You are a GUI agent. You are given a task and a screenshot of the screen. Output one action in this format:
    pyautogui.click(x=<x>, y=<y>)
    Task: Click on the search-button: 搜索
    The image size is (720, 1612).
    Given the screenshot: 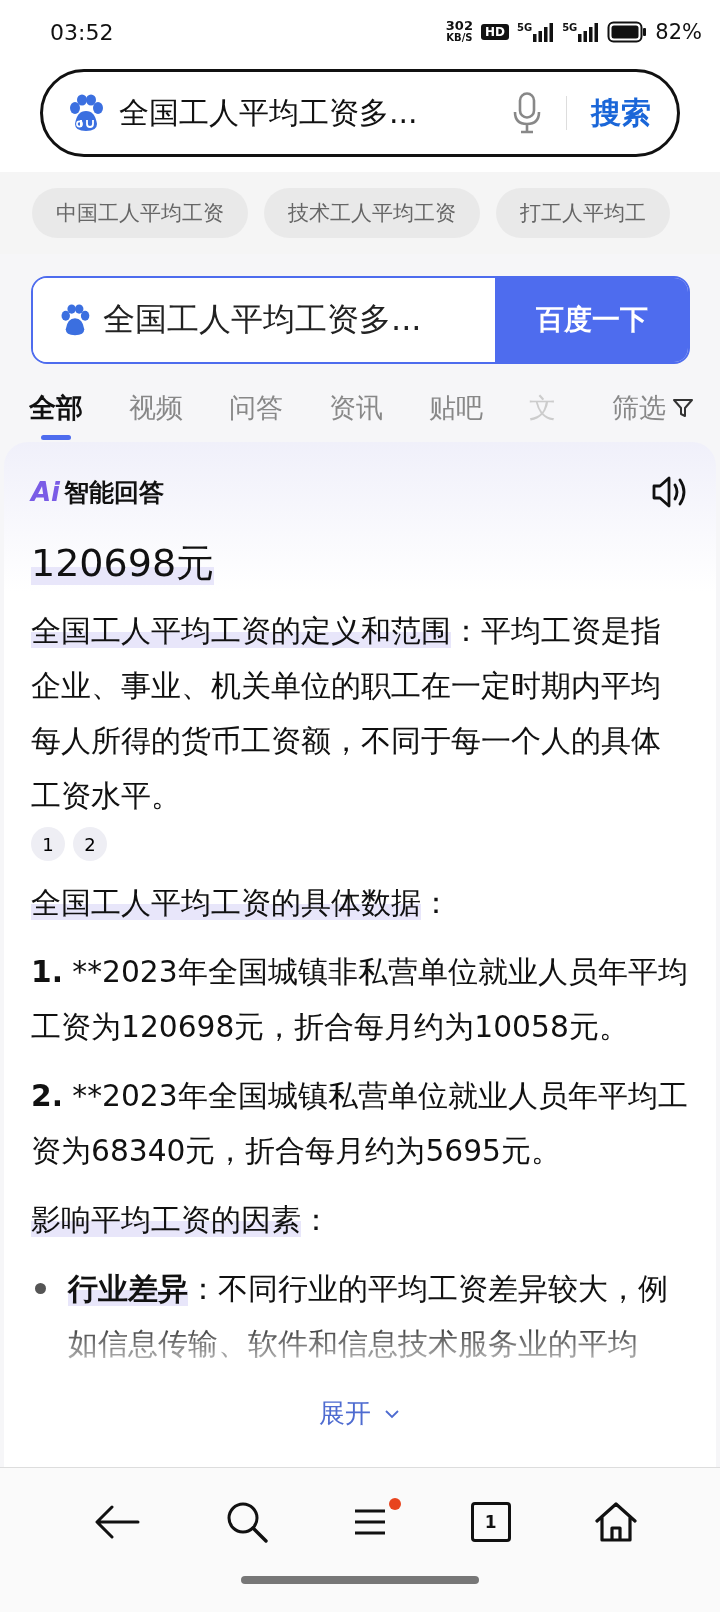 What is the action you would take?
    pyautogui.click(x=621, y=113)
    